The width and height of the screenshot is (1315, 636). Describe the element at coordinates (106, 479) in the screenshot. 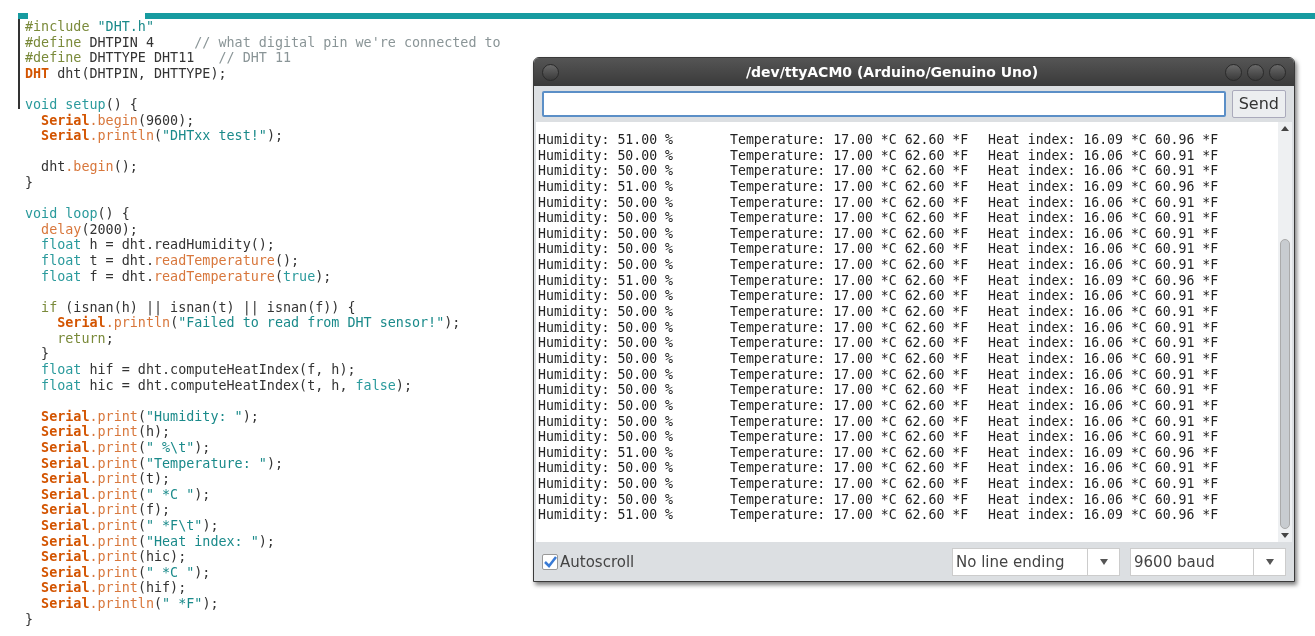

I see `code-line: Serial.print(t);` at that location.